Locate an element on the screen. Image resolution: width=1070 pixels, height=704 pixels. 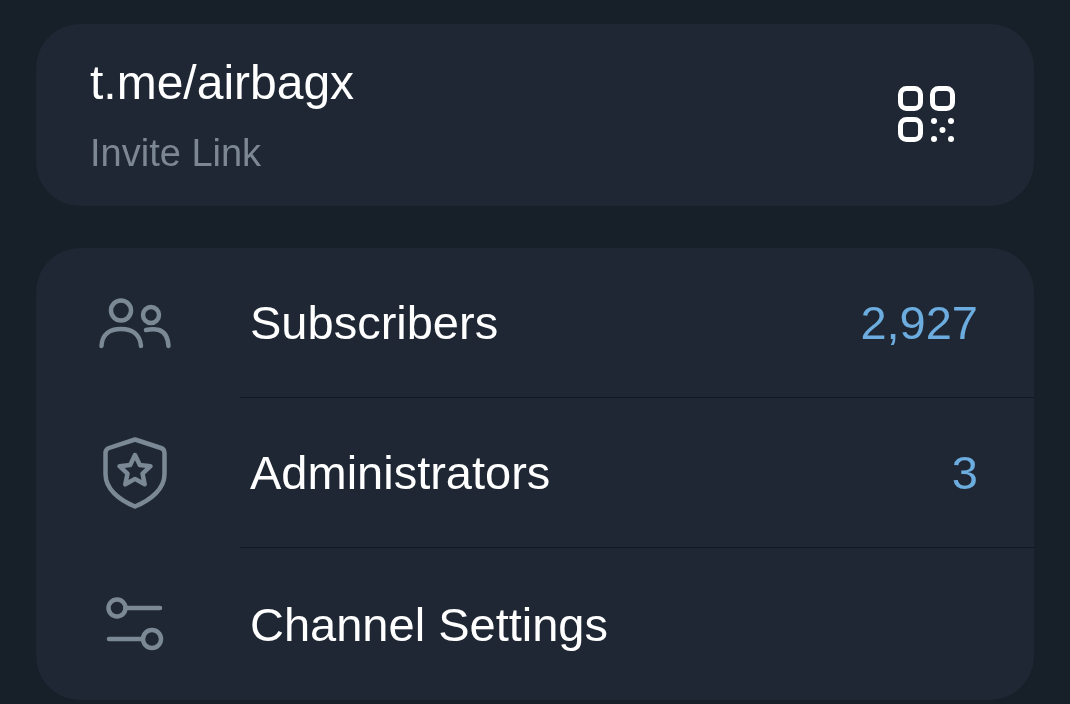
invite-link-caption: Invite Link is located at coordinates (176, 153).